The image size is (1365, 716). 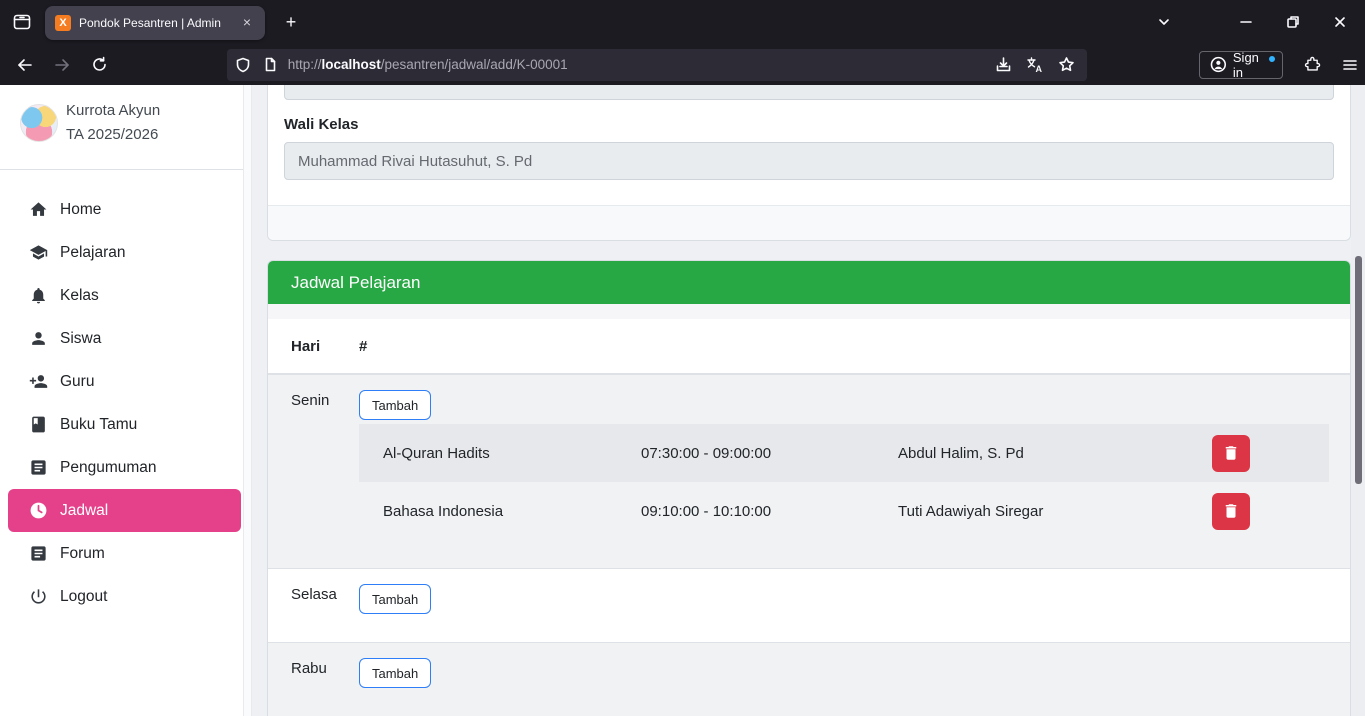 I want to click on firefox-view-icon, so click(x=22, y=22).